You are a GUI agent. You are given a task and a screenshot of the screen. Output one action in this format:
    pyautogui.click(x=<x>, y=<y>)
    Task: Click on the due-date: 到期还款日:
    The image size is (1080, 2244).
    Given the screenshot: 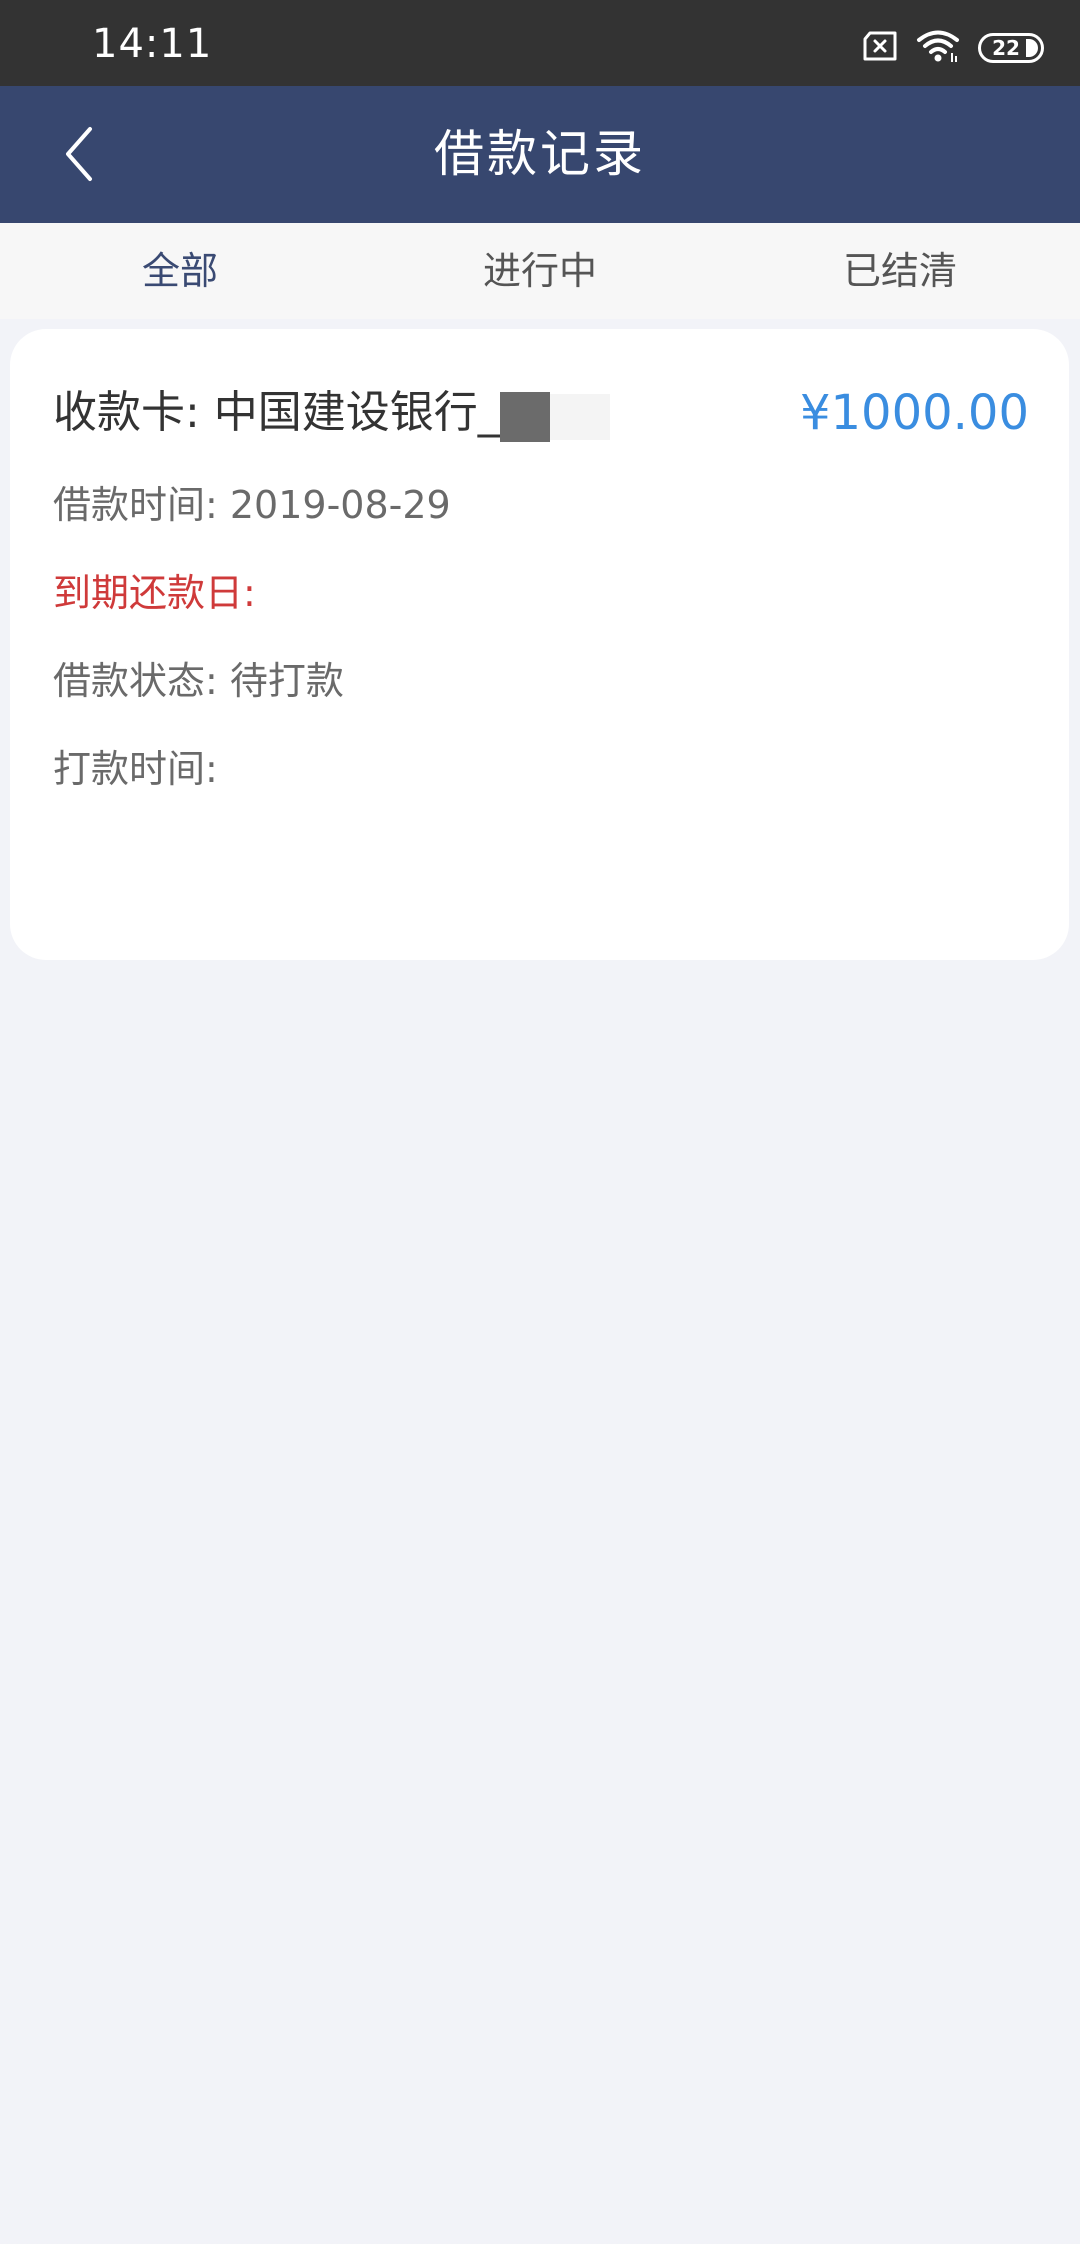 What is the action you would take?
    pyautogui.click(x=154, y=593)
    